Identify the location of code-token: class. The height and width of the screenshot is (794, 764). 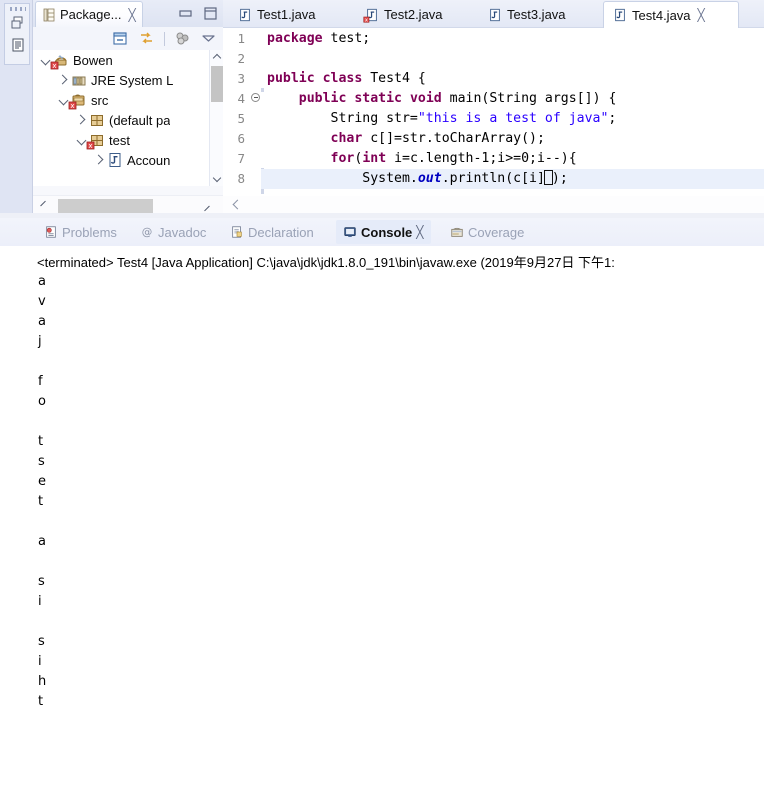
(342, 78).